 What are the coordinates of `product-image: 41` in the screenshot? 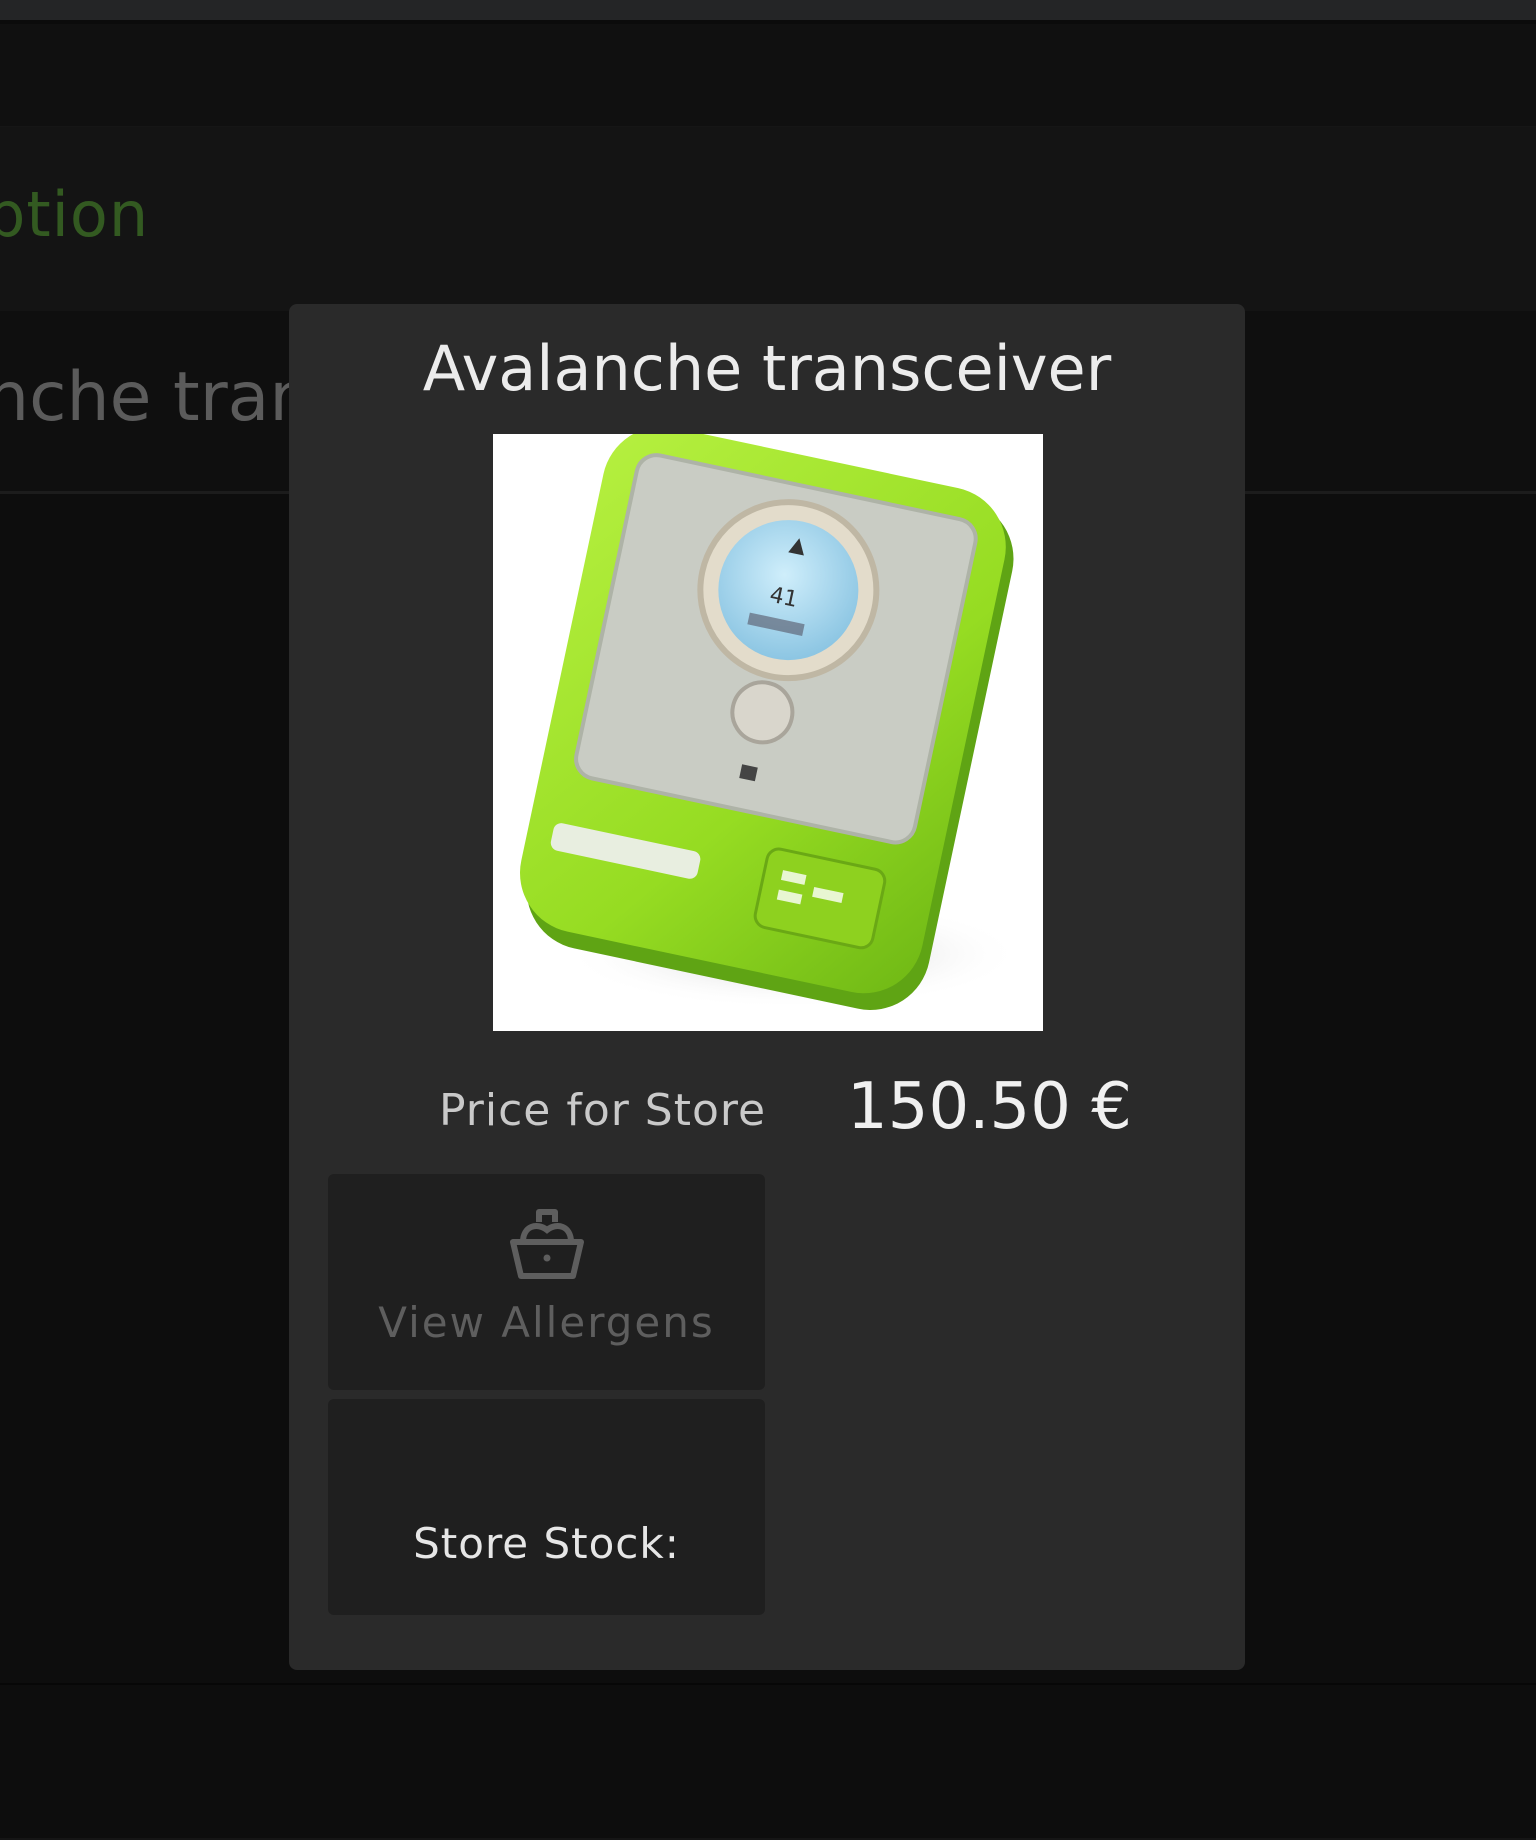 It's located at (768, 732).